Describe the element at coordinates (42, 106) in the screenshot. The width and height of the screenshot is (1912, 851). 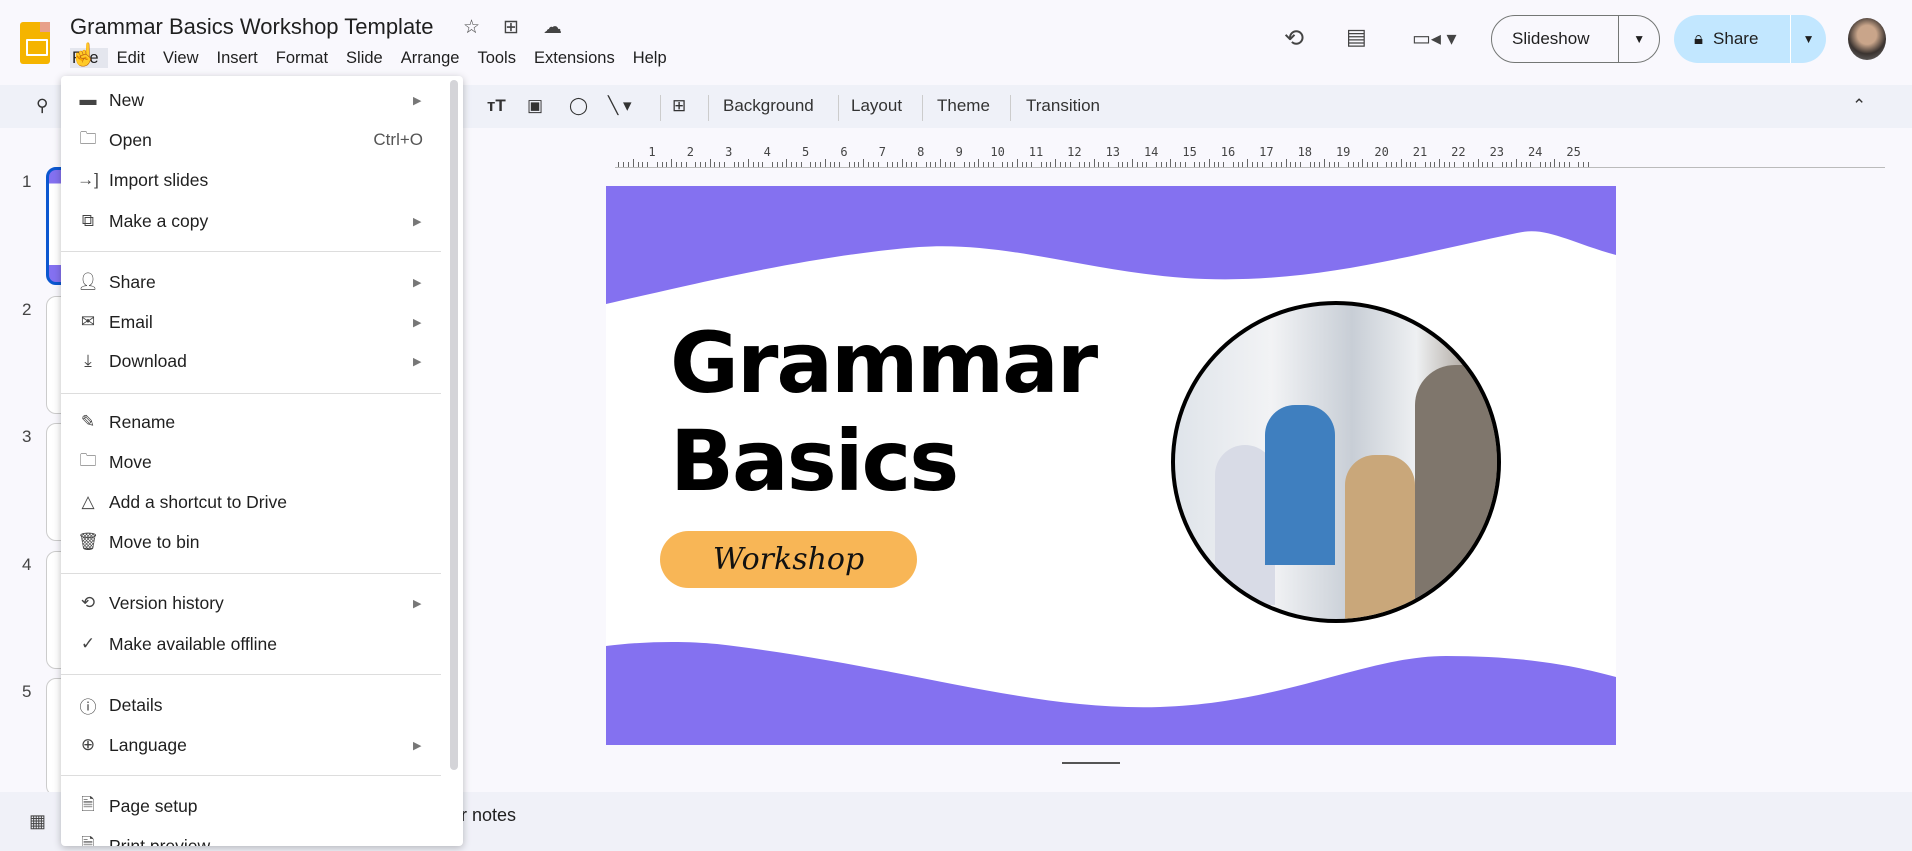
I see `search-menus-icon: ⚲` at that location.